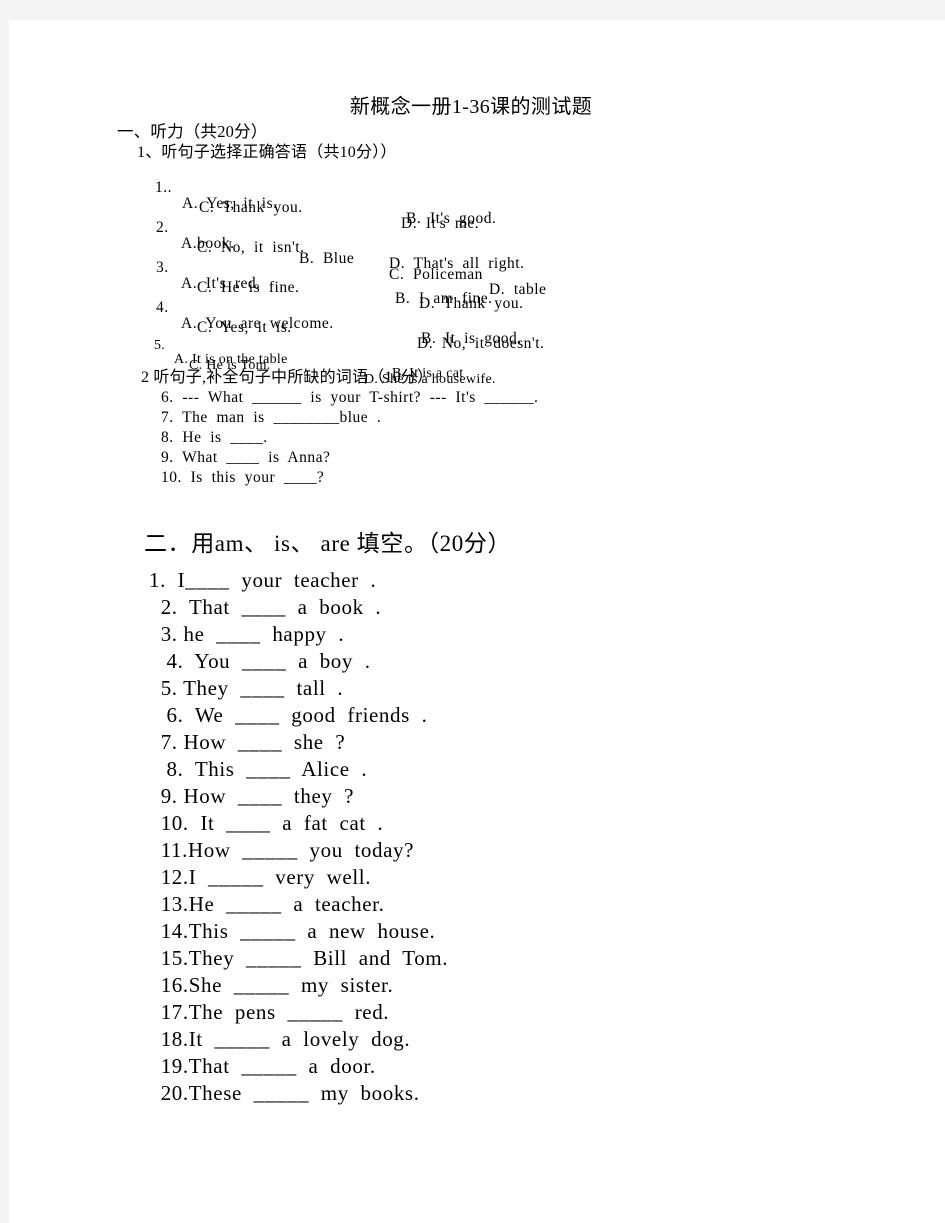  Describe the element at coordinates (271, 984) in the screenshot. I see `q2-item-16: 16.She _____ my sister.` at that location.